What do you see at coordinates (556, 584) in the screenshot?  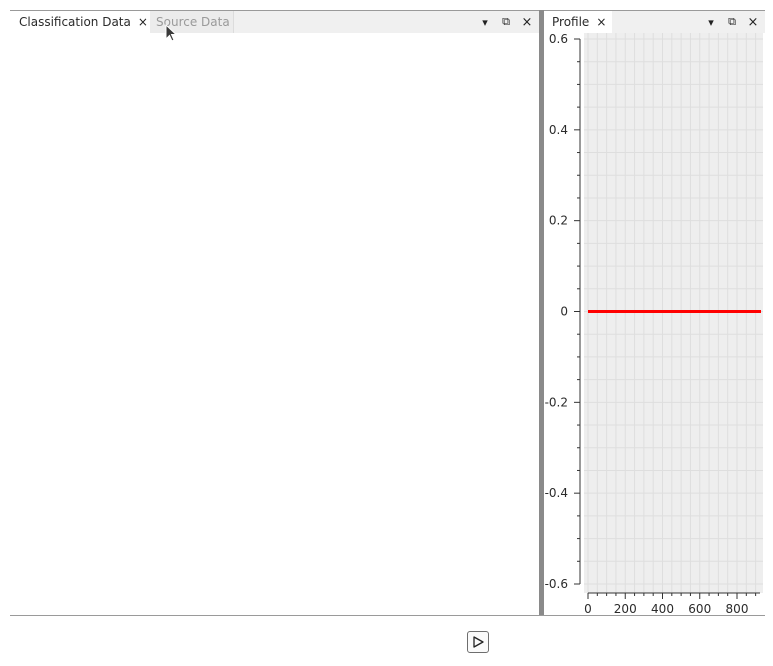 I see `y-tick-label: -0.6` at bounding box center [556, 584].